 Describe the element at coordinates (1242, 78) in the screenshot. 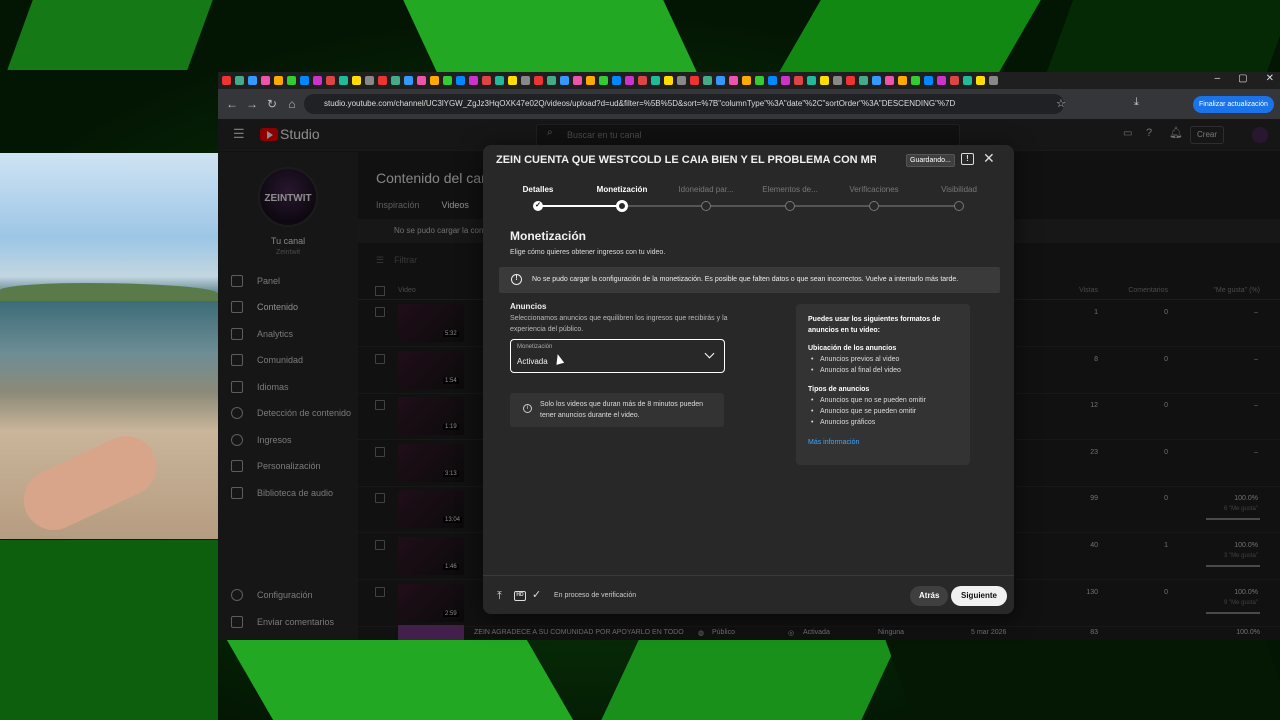

I see `maximize-icon: ▢` at that location.